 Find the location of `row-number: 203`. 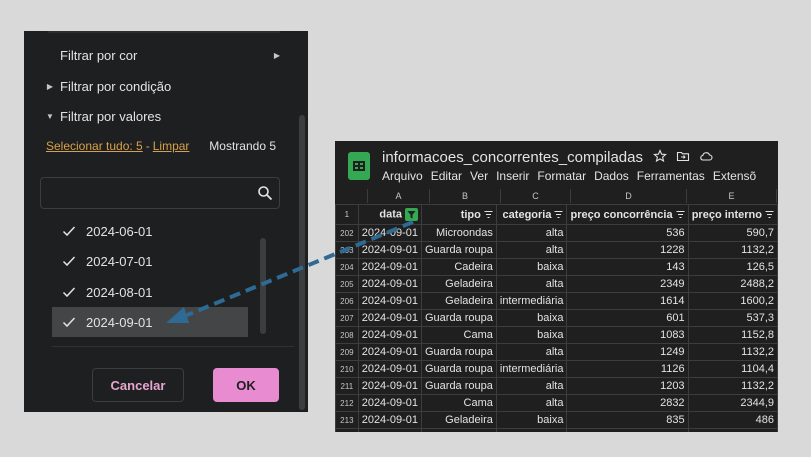

row-number: 203 is located at coordinates (347, 250).